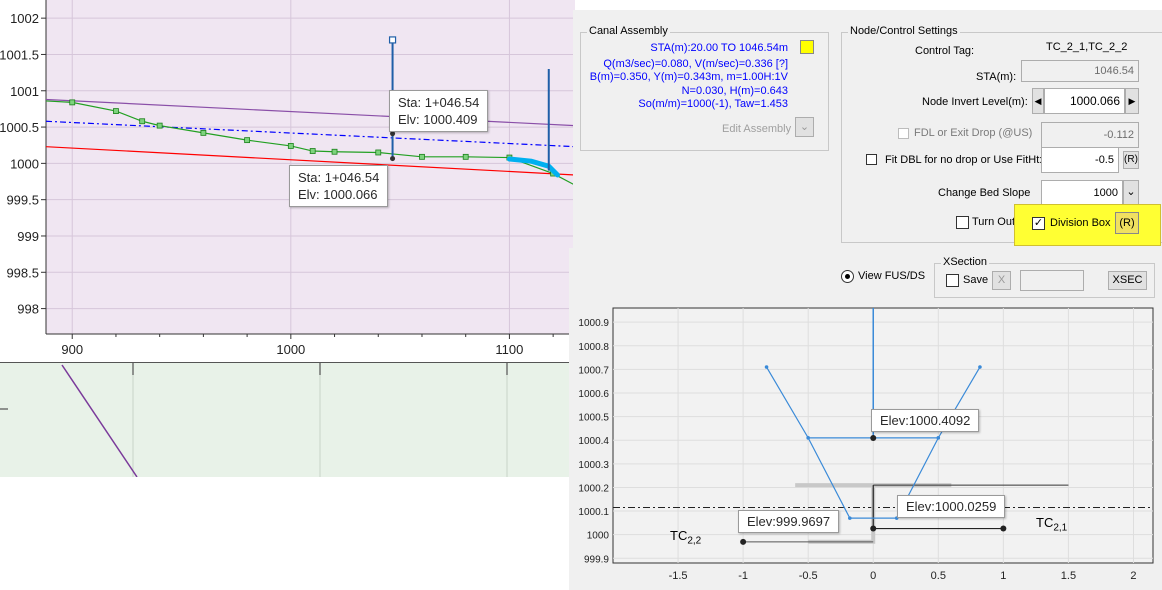 Image resolution: width=1162 pixels, height=590 pixels. I want to click on xsection-tip-mid: Elev:1000.0259, so click(951, 506).